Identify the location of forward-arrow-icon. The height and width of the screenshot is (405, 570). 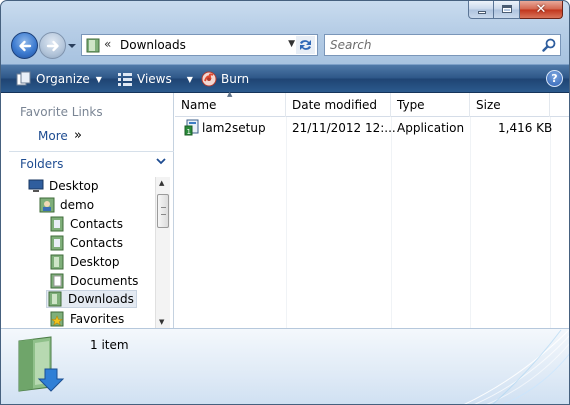
(52, 46).